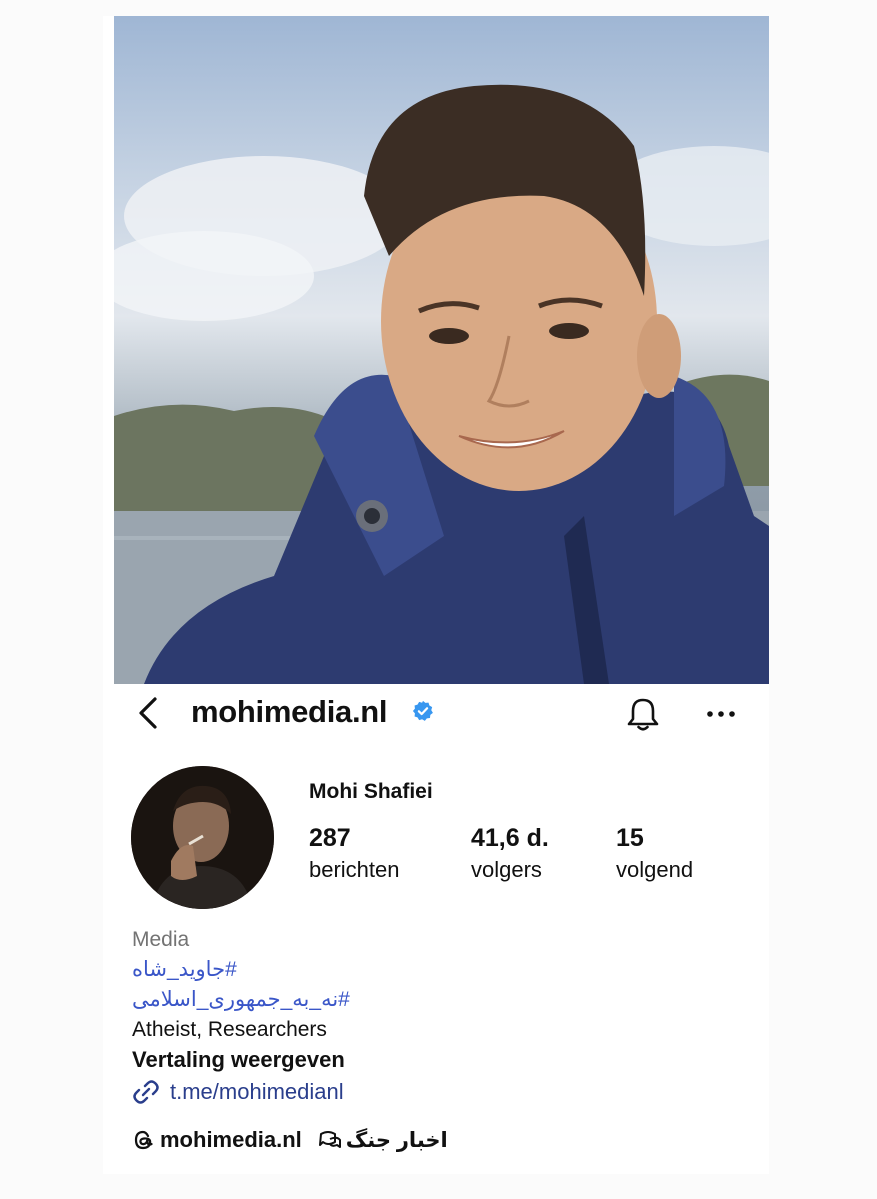 The height and width of the screenshot is (1199, 877). I want to click on bell-icon, so click(643, 714).